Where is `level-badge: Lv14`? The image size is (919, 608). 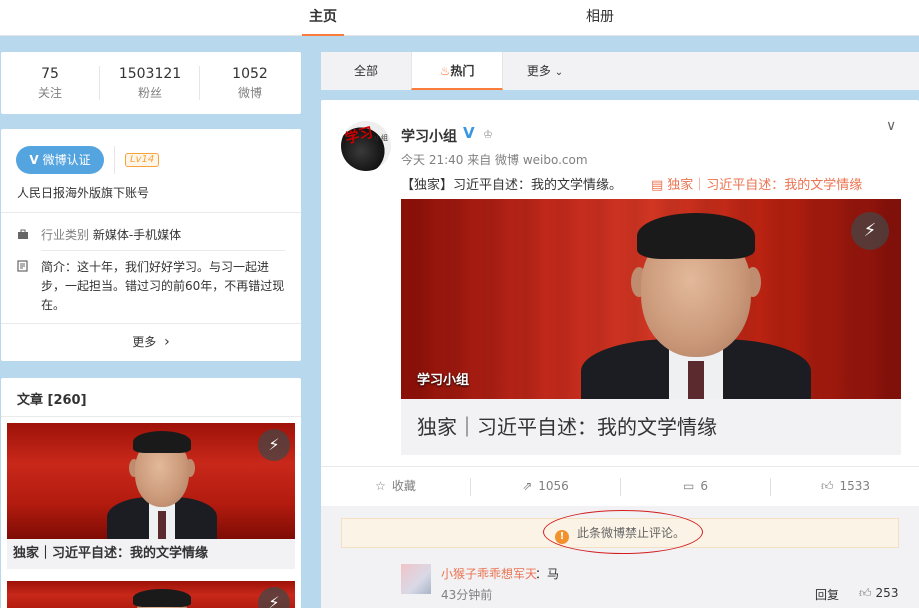
level-badge: Lv14 is located at coordinates (142, 160).